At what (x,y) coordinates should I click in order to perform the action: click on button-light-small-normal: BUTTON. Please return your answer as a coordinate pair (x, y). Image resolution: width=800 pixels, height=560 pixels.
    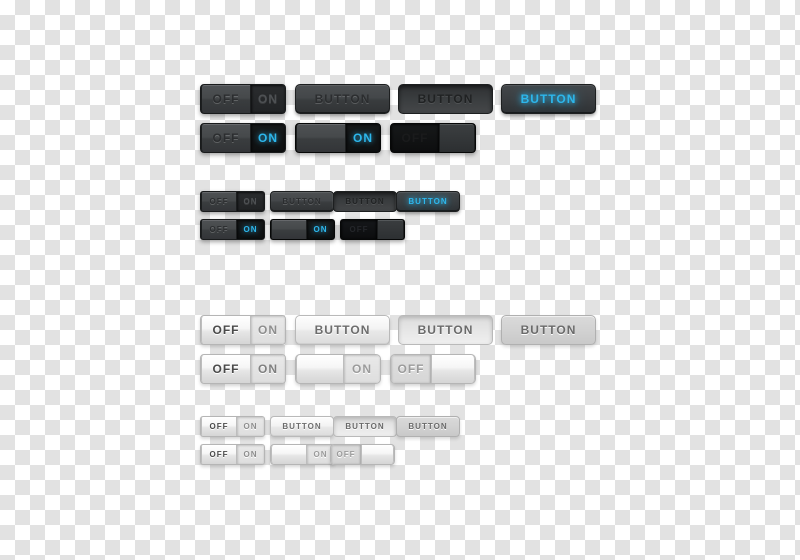
    Looking at the image, I should click on (302, 426).